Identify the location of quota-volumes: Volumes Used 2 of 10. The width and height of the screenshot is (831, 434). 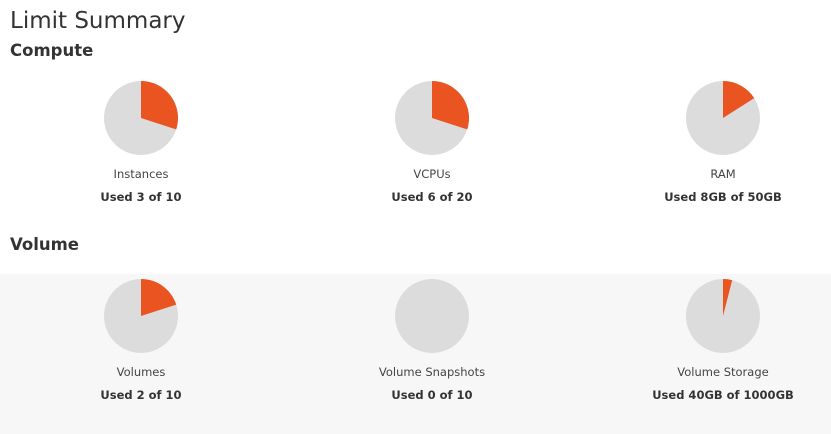
(141, 340).